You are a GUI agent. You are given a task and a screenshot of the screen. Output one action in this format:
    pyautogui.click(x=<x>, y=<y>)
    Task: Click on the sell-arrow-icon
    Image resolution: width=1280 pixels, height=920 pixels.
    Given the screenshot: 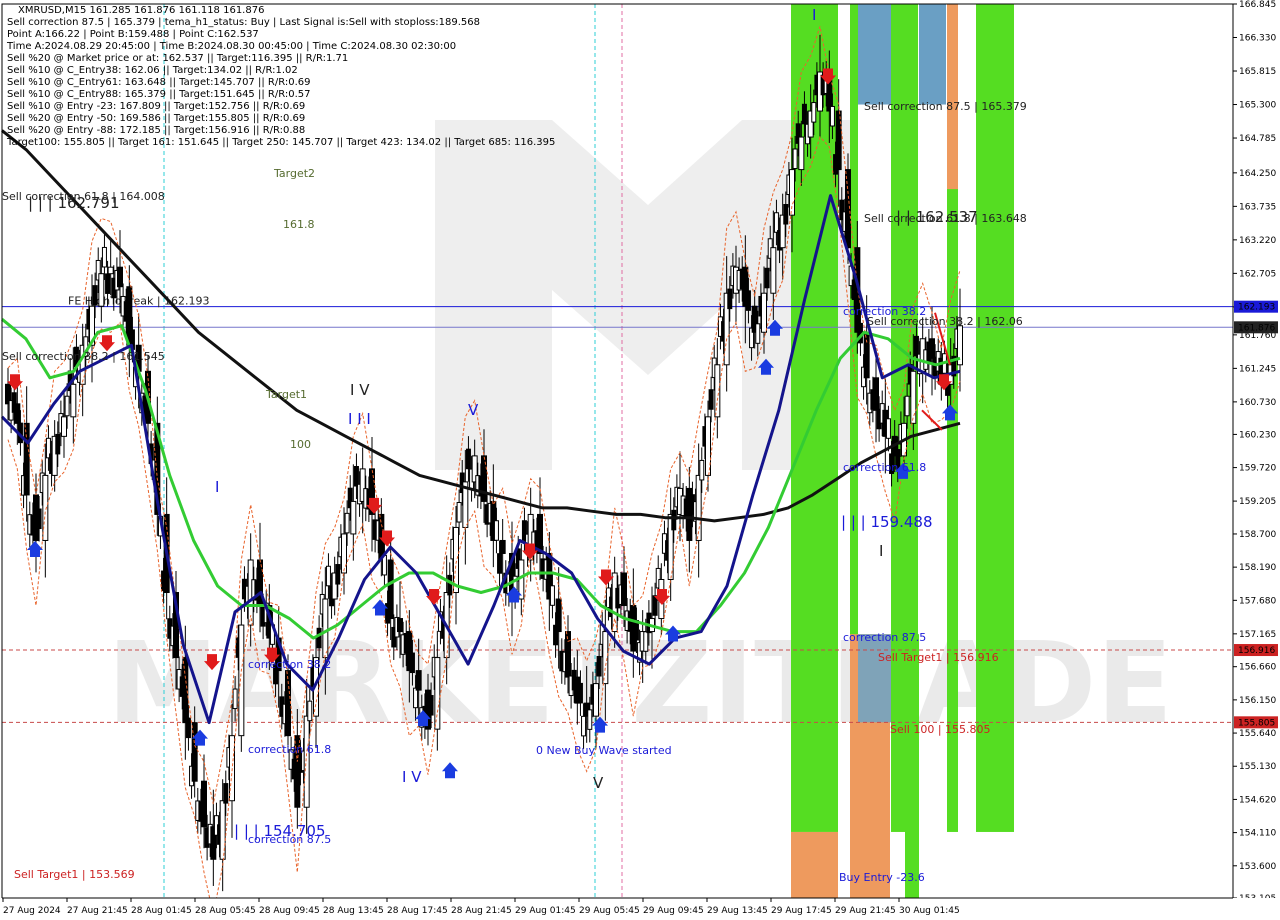 What is the action you would take?
    pyautogui.click(x=606, y=577)
    